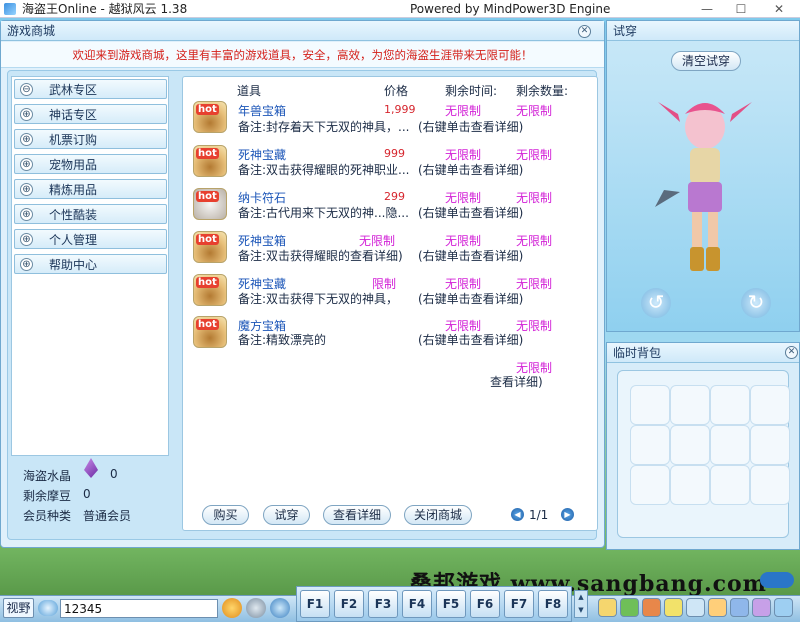 This screenshot has height=622, width=800. I want to click on maximize-button: ☐, so click(741, 9).